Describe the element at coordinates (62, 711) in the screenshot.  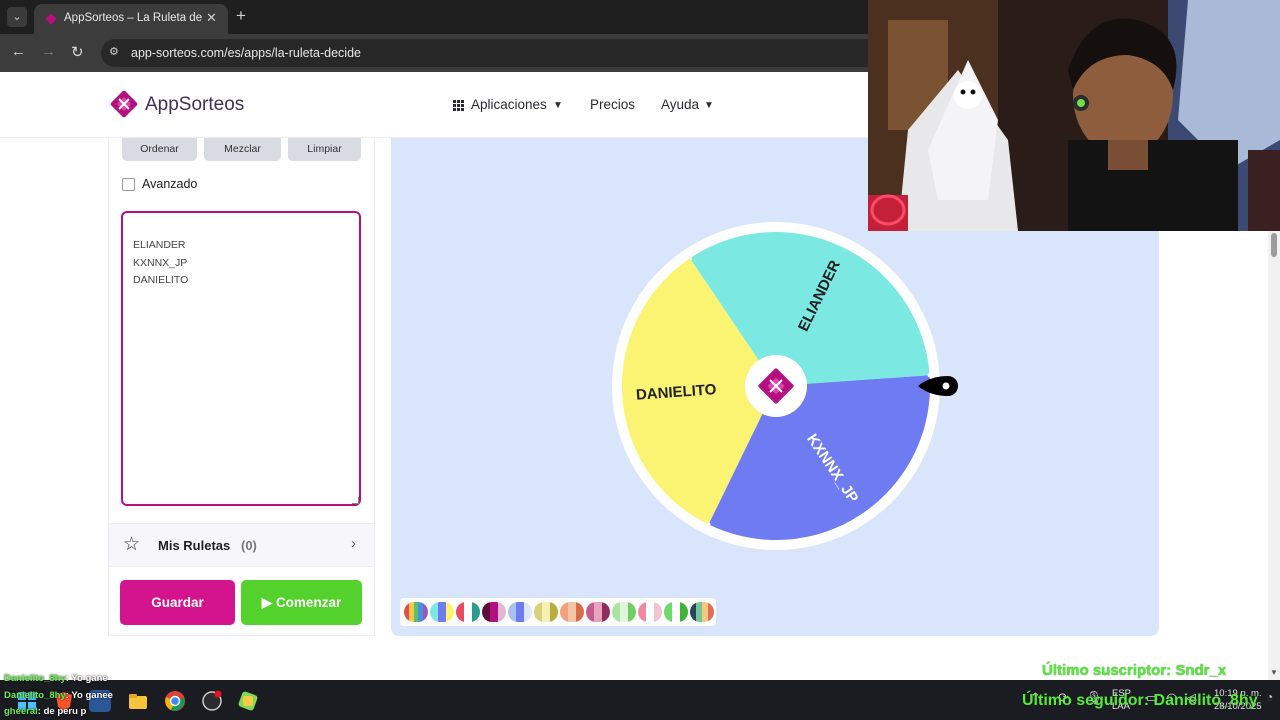
I see `chat-text: : de peru p` at that location.